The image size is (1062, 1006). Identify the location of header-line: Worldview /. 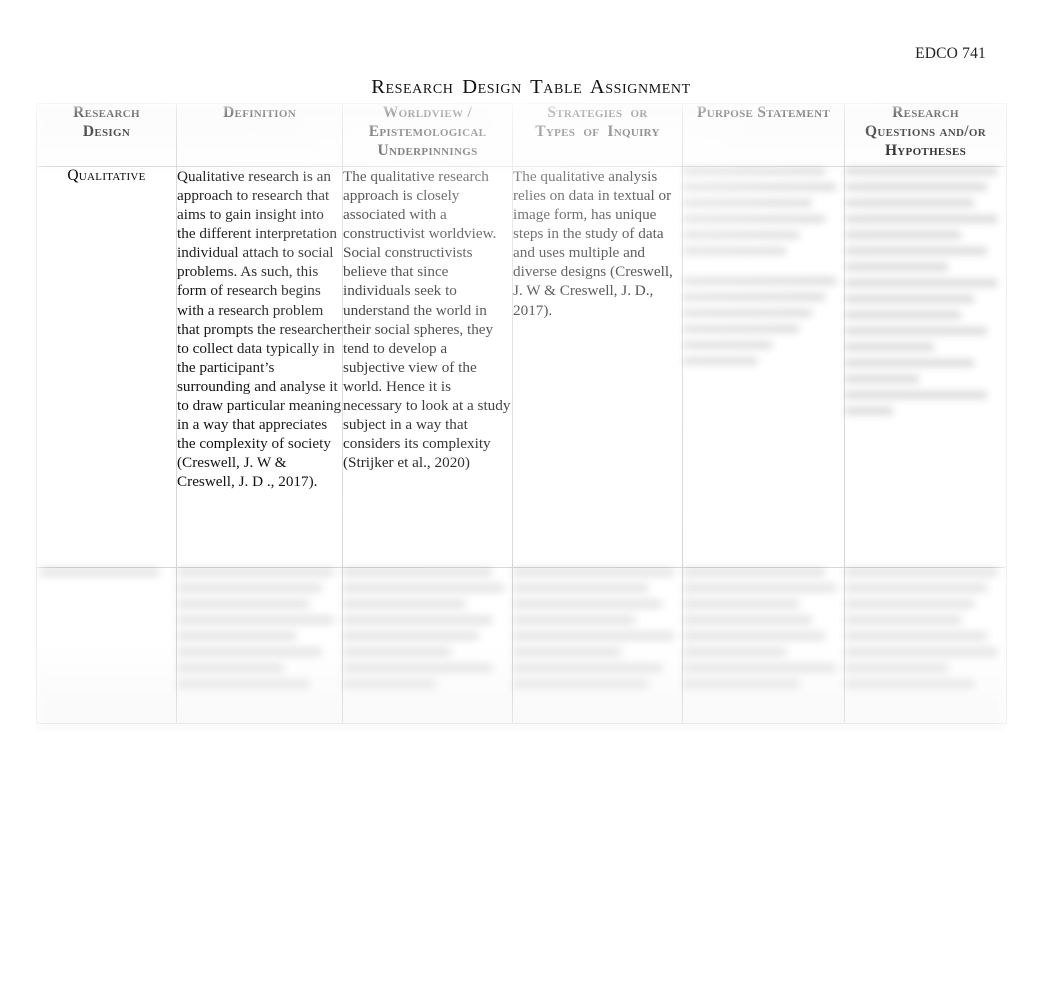
(427, 112).